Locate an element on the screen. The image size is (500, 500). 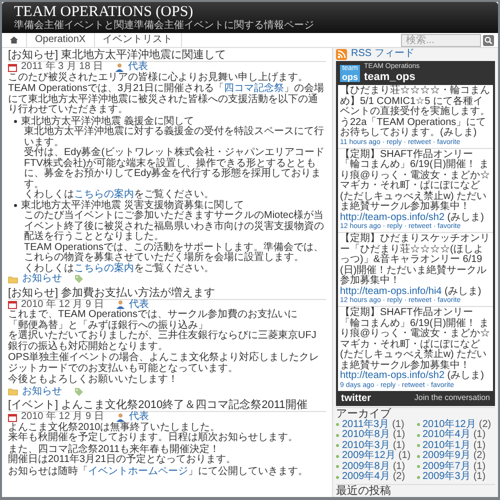
twitter-logo: twitter is located at coordinates (356, 398).